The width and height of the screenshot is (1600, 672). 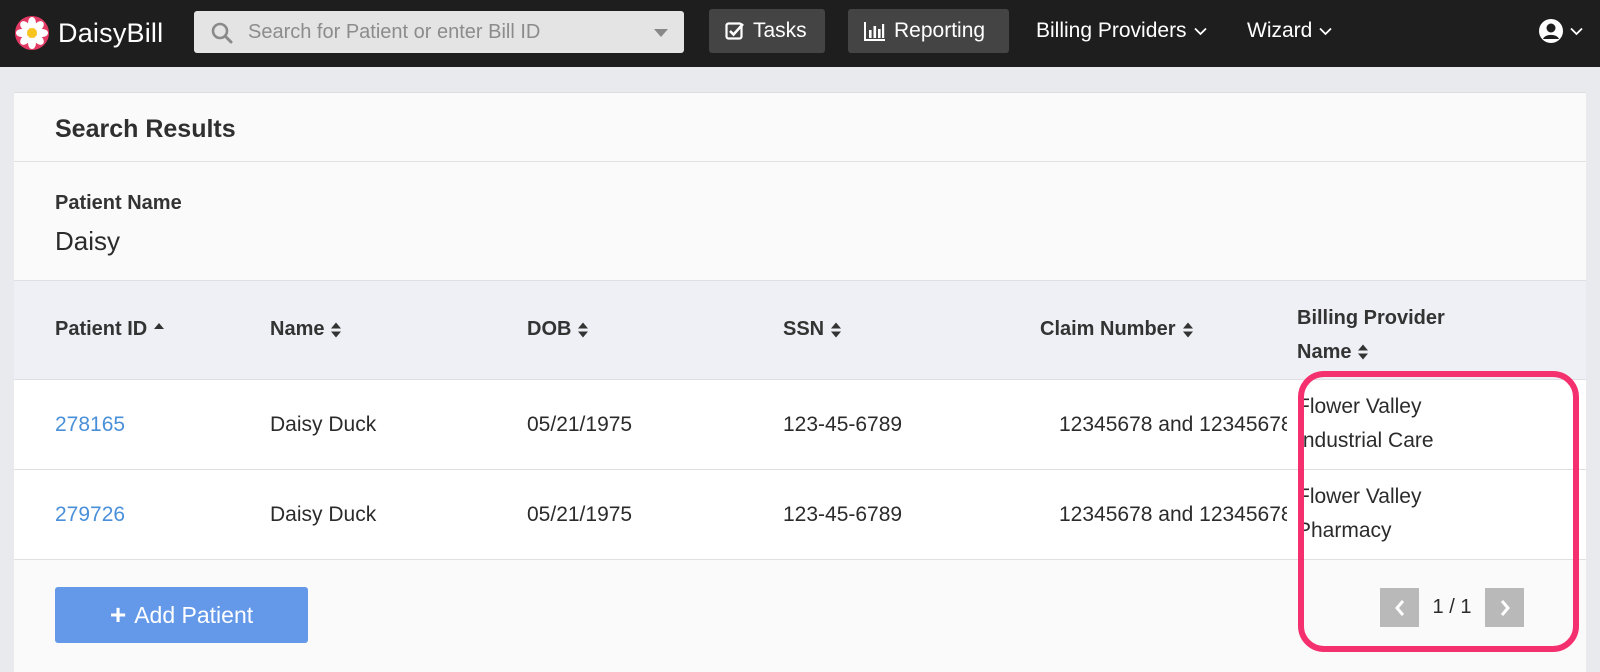 What do you see at coordinates (549, 329) in the screenshot?
I see `column-header-label: DOB` at bounding box center [549, 329].